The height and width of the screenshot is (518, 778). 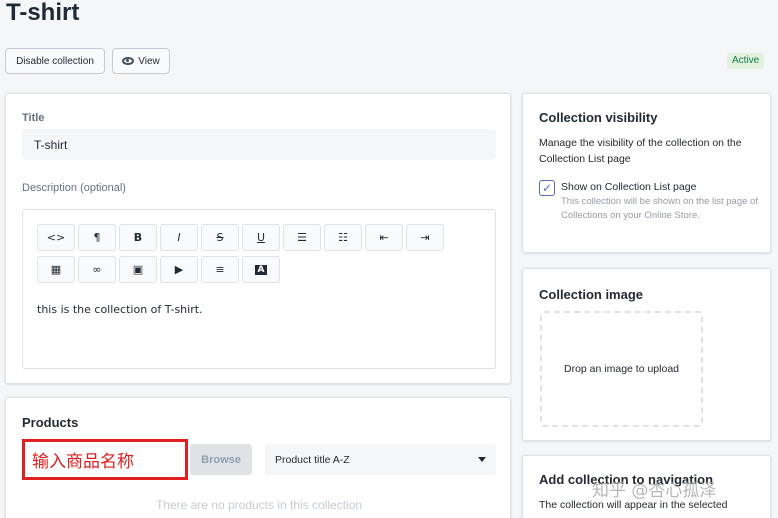 I want to click on outdent-icon: ⇤, so click(x=384, y=237).